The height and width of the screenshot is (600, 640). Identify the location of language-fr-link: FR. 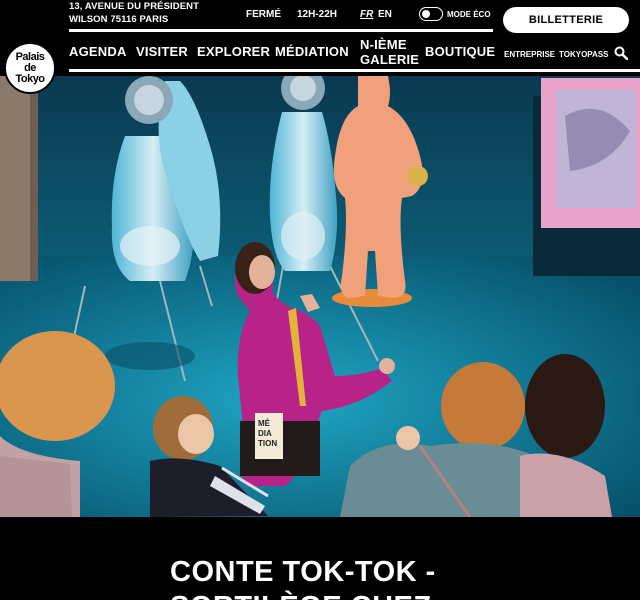
(366, 14).